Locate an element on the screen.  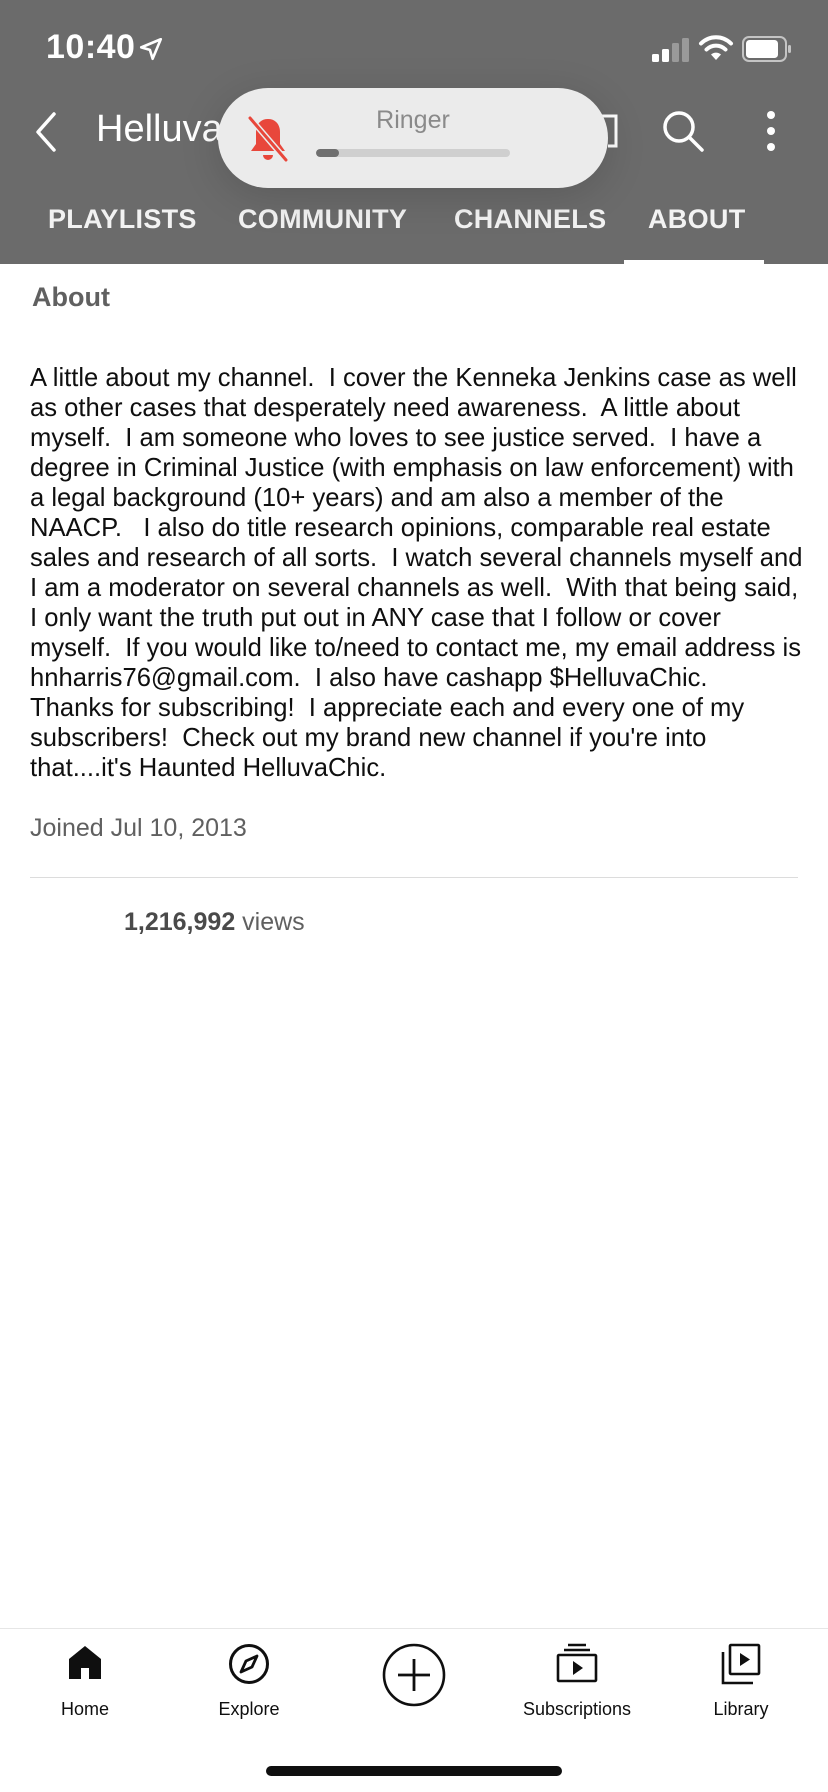
subscriptions-icon is located at coordinates (577, 1663).